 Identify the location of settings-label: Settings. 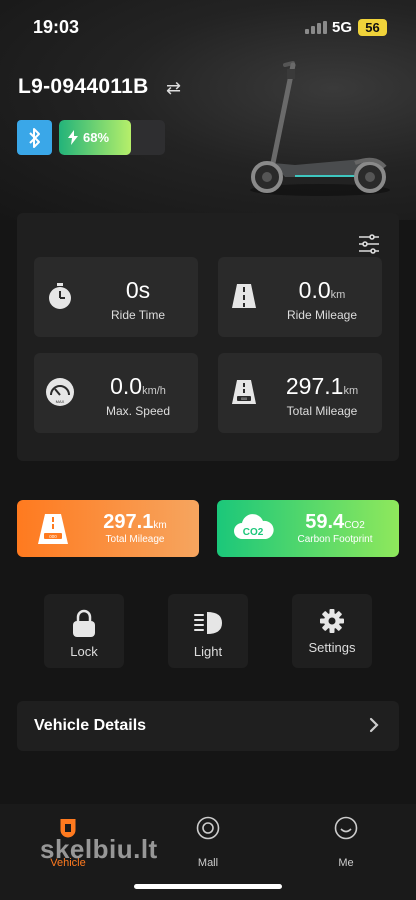
(332, 647).